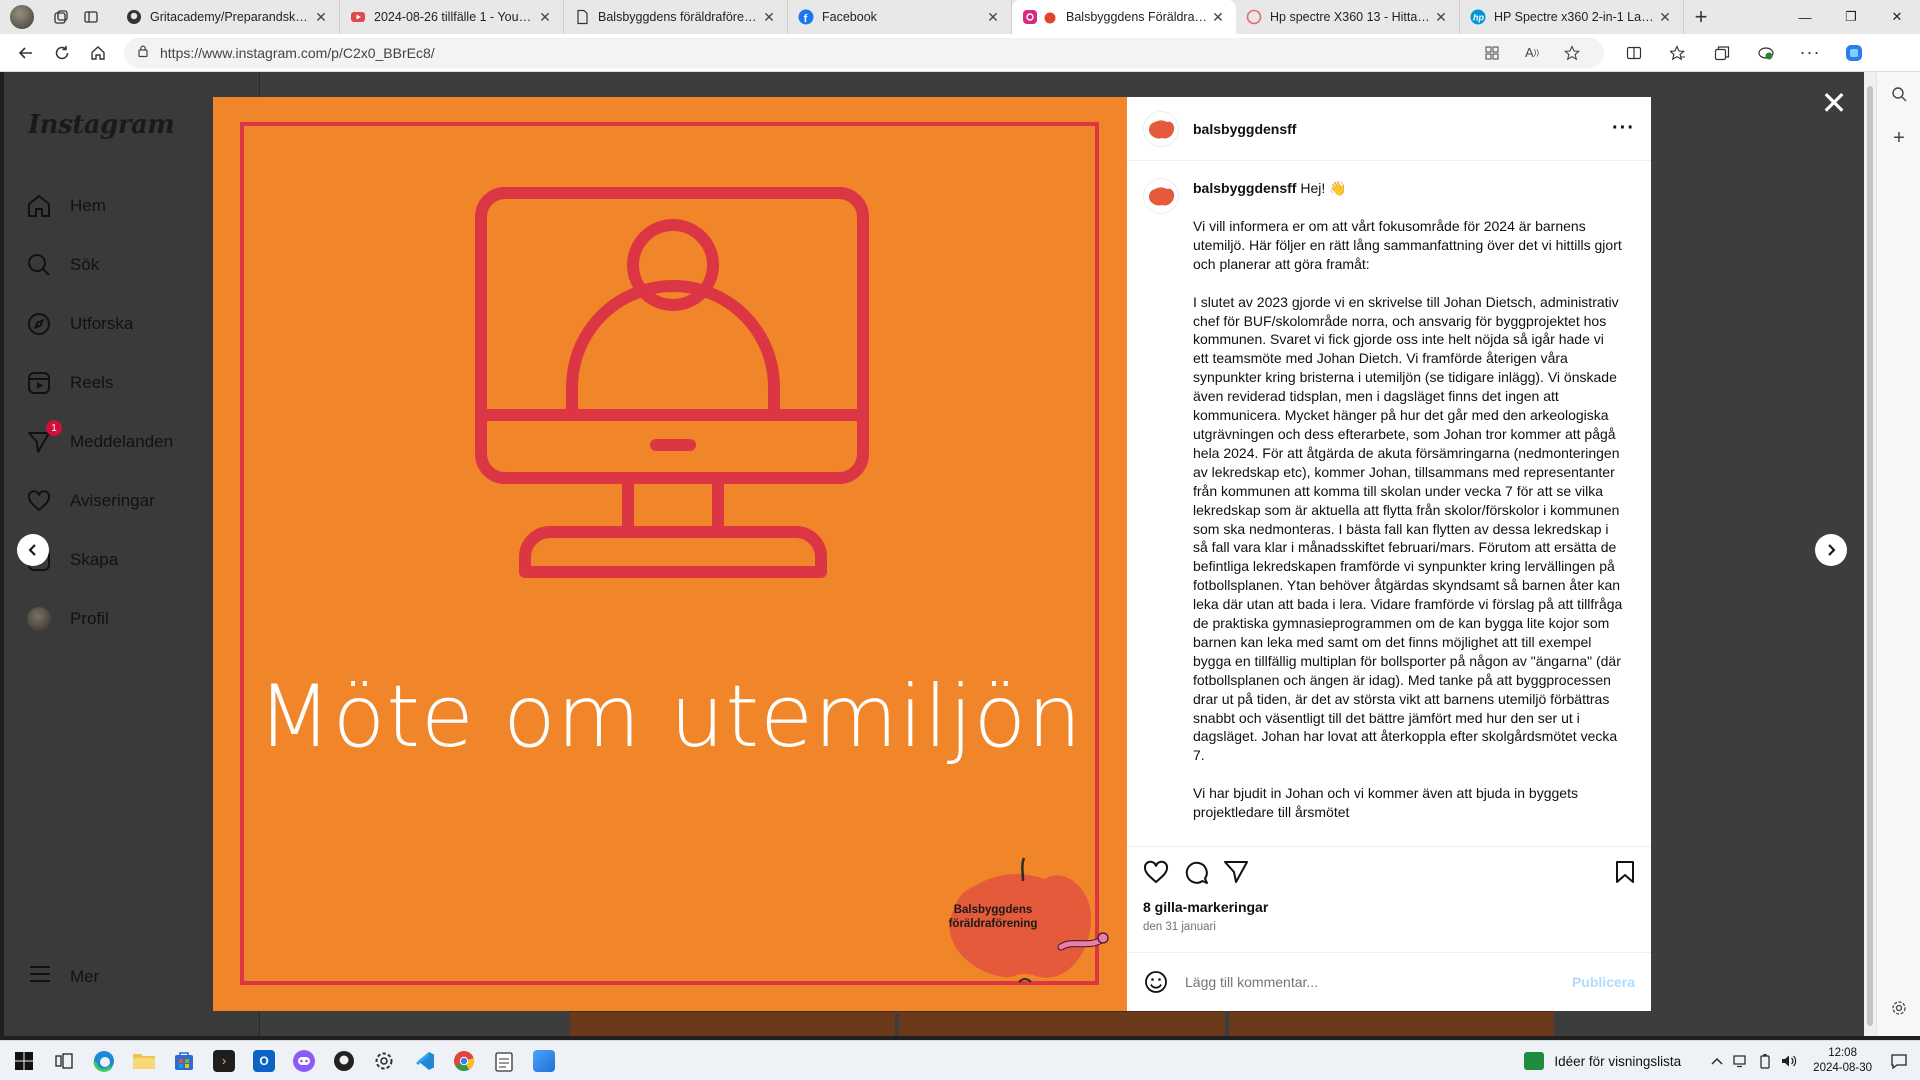  Describe the element at coordinates (1897, 17) in the screenshot. I see `window-close-icon: ✕` at that location.